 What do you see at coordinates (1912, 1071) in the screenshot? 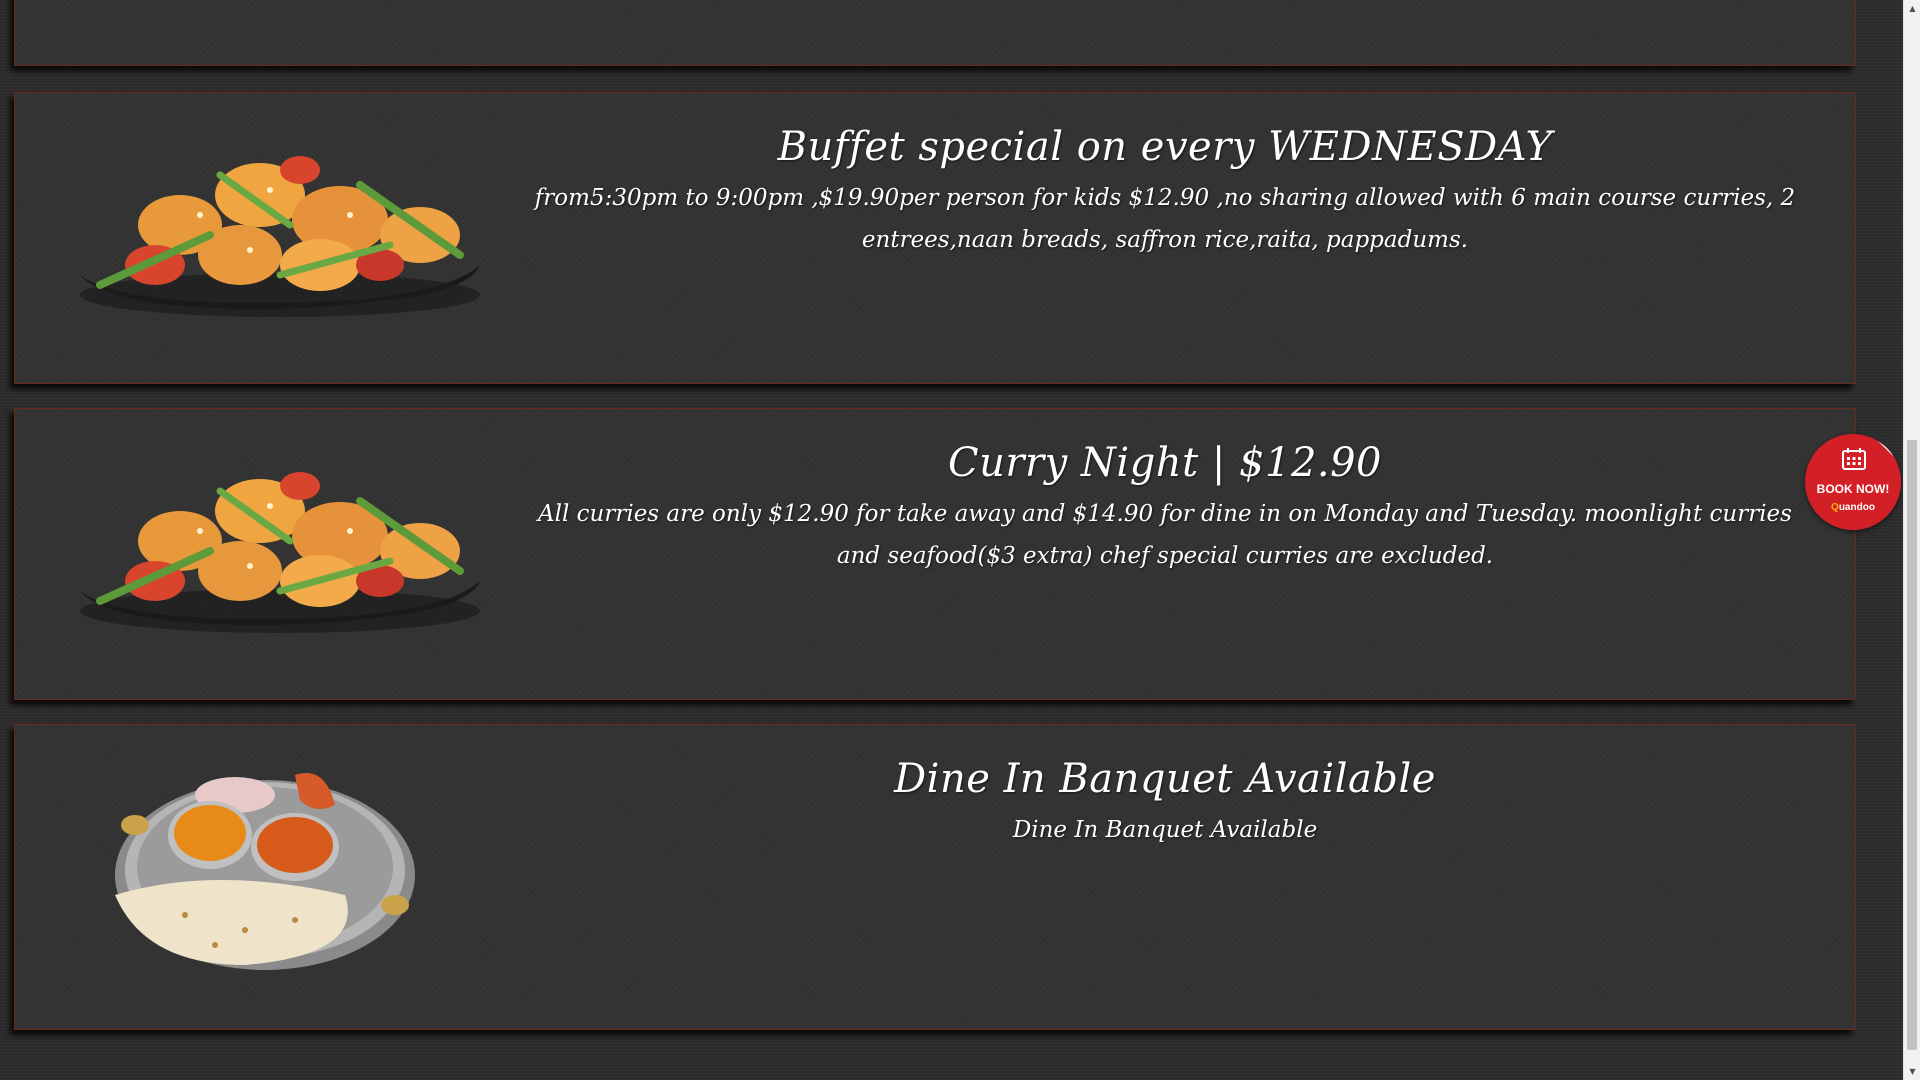
I see `scroll-down-arrow-icon: ▼` at bounding box center [1912, 1071].